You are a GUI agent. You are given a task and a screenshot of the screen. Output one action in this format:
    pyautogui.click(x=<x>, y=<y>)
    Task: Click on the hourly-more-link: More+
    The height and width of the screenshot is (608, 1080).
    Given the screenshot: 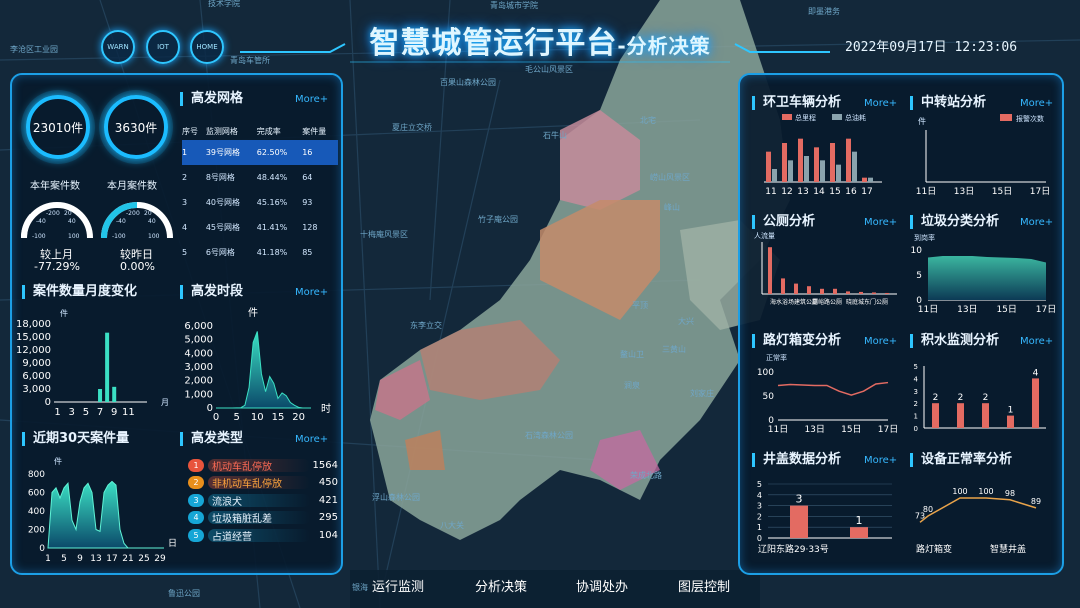 What is the action you would take?
    pyautogui.click(x=311, y=292)
    